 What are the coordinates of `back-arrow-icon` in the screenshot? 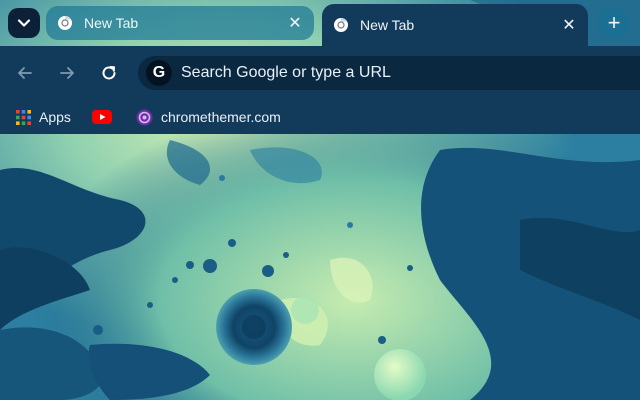 It's located at (25, 73).